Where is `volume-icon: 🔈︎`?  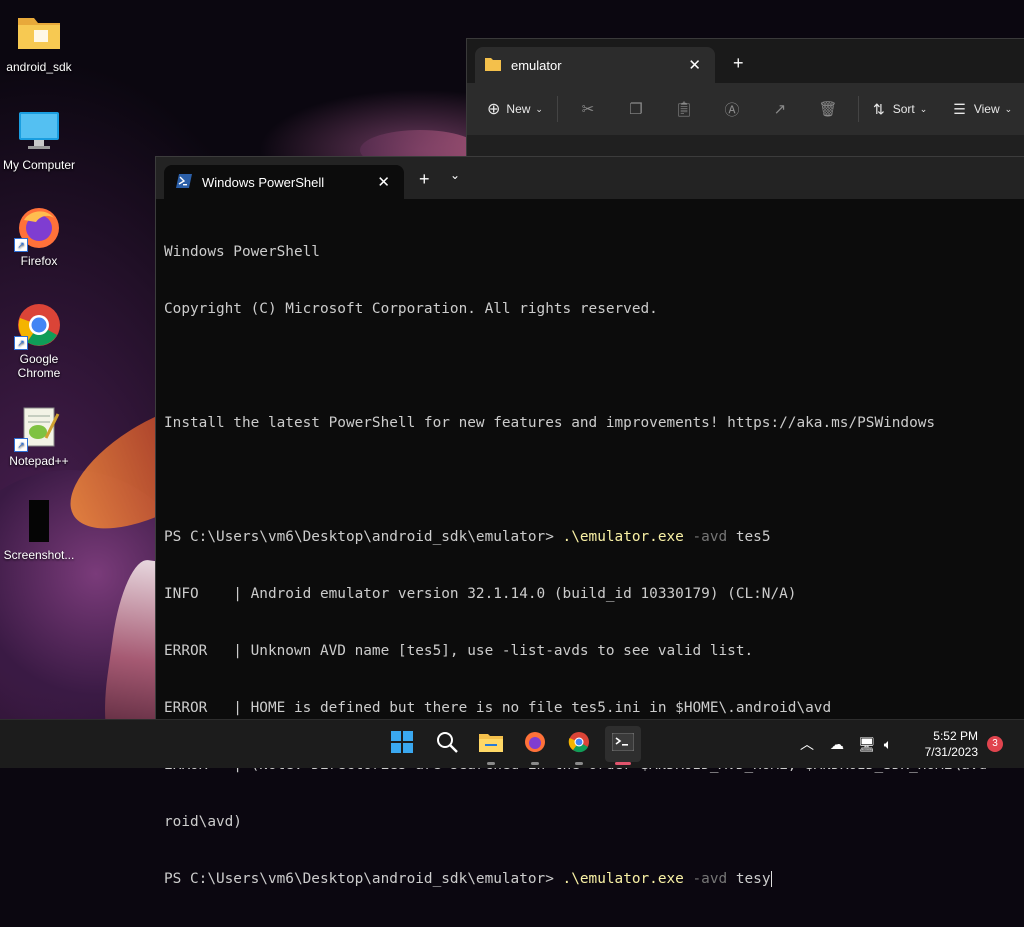 volume-icon: 🔈︎ is located at coordinates (888, 744).